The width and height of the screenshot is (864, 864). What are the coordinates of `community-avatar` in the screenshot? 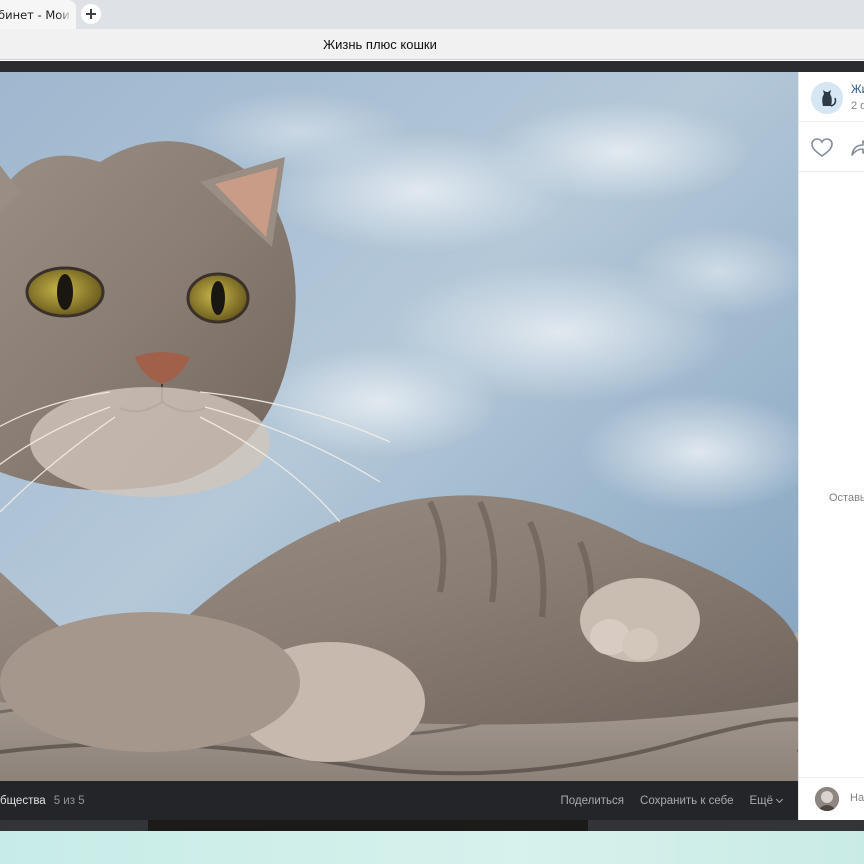 It's located at (827, 98).